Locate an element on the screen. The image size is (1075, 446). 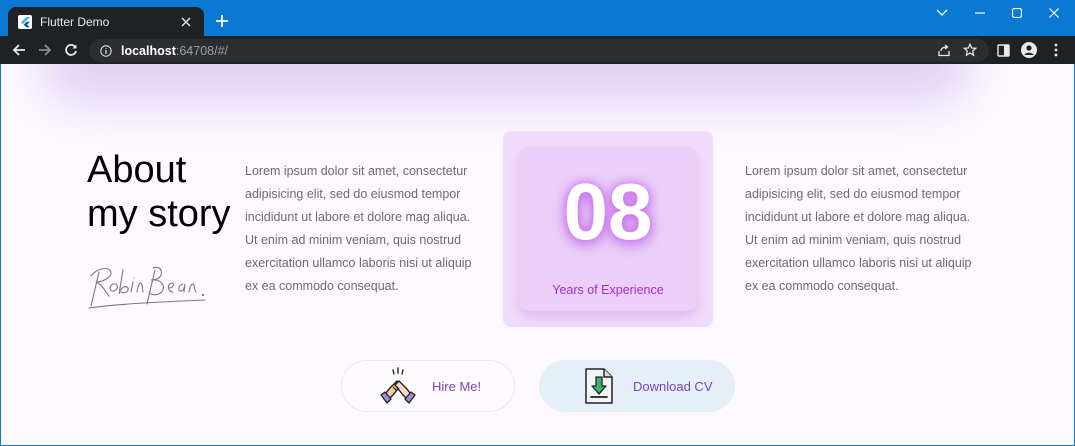
page-title: About my story is located at coordinates (172, 192).